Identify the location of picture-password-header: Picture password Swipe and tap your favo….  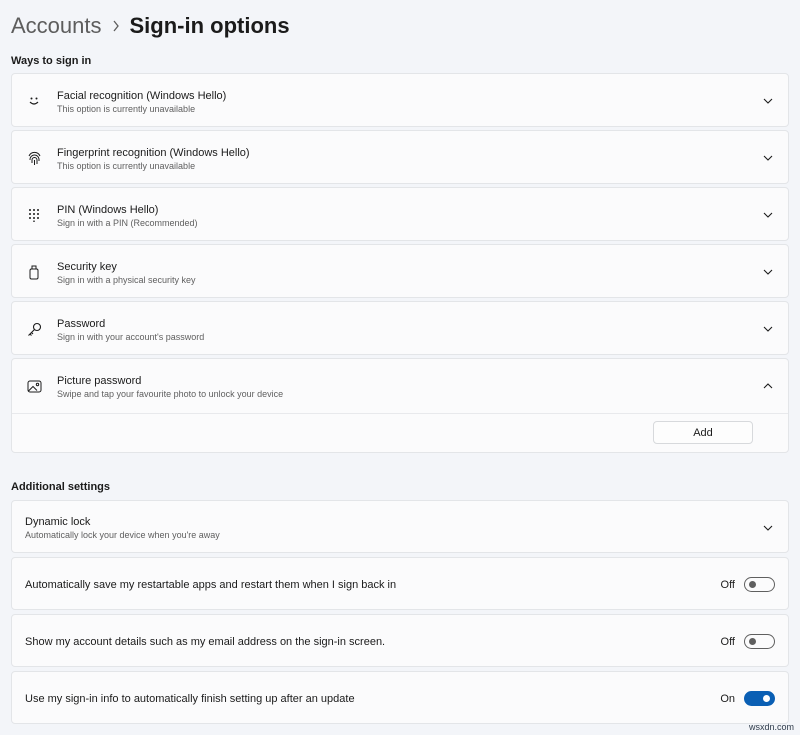
(400, 386).